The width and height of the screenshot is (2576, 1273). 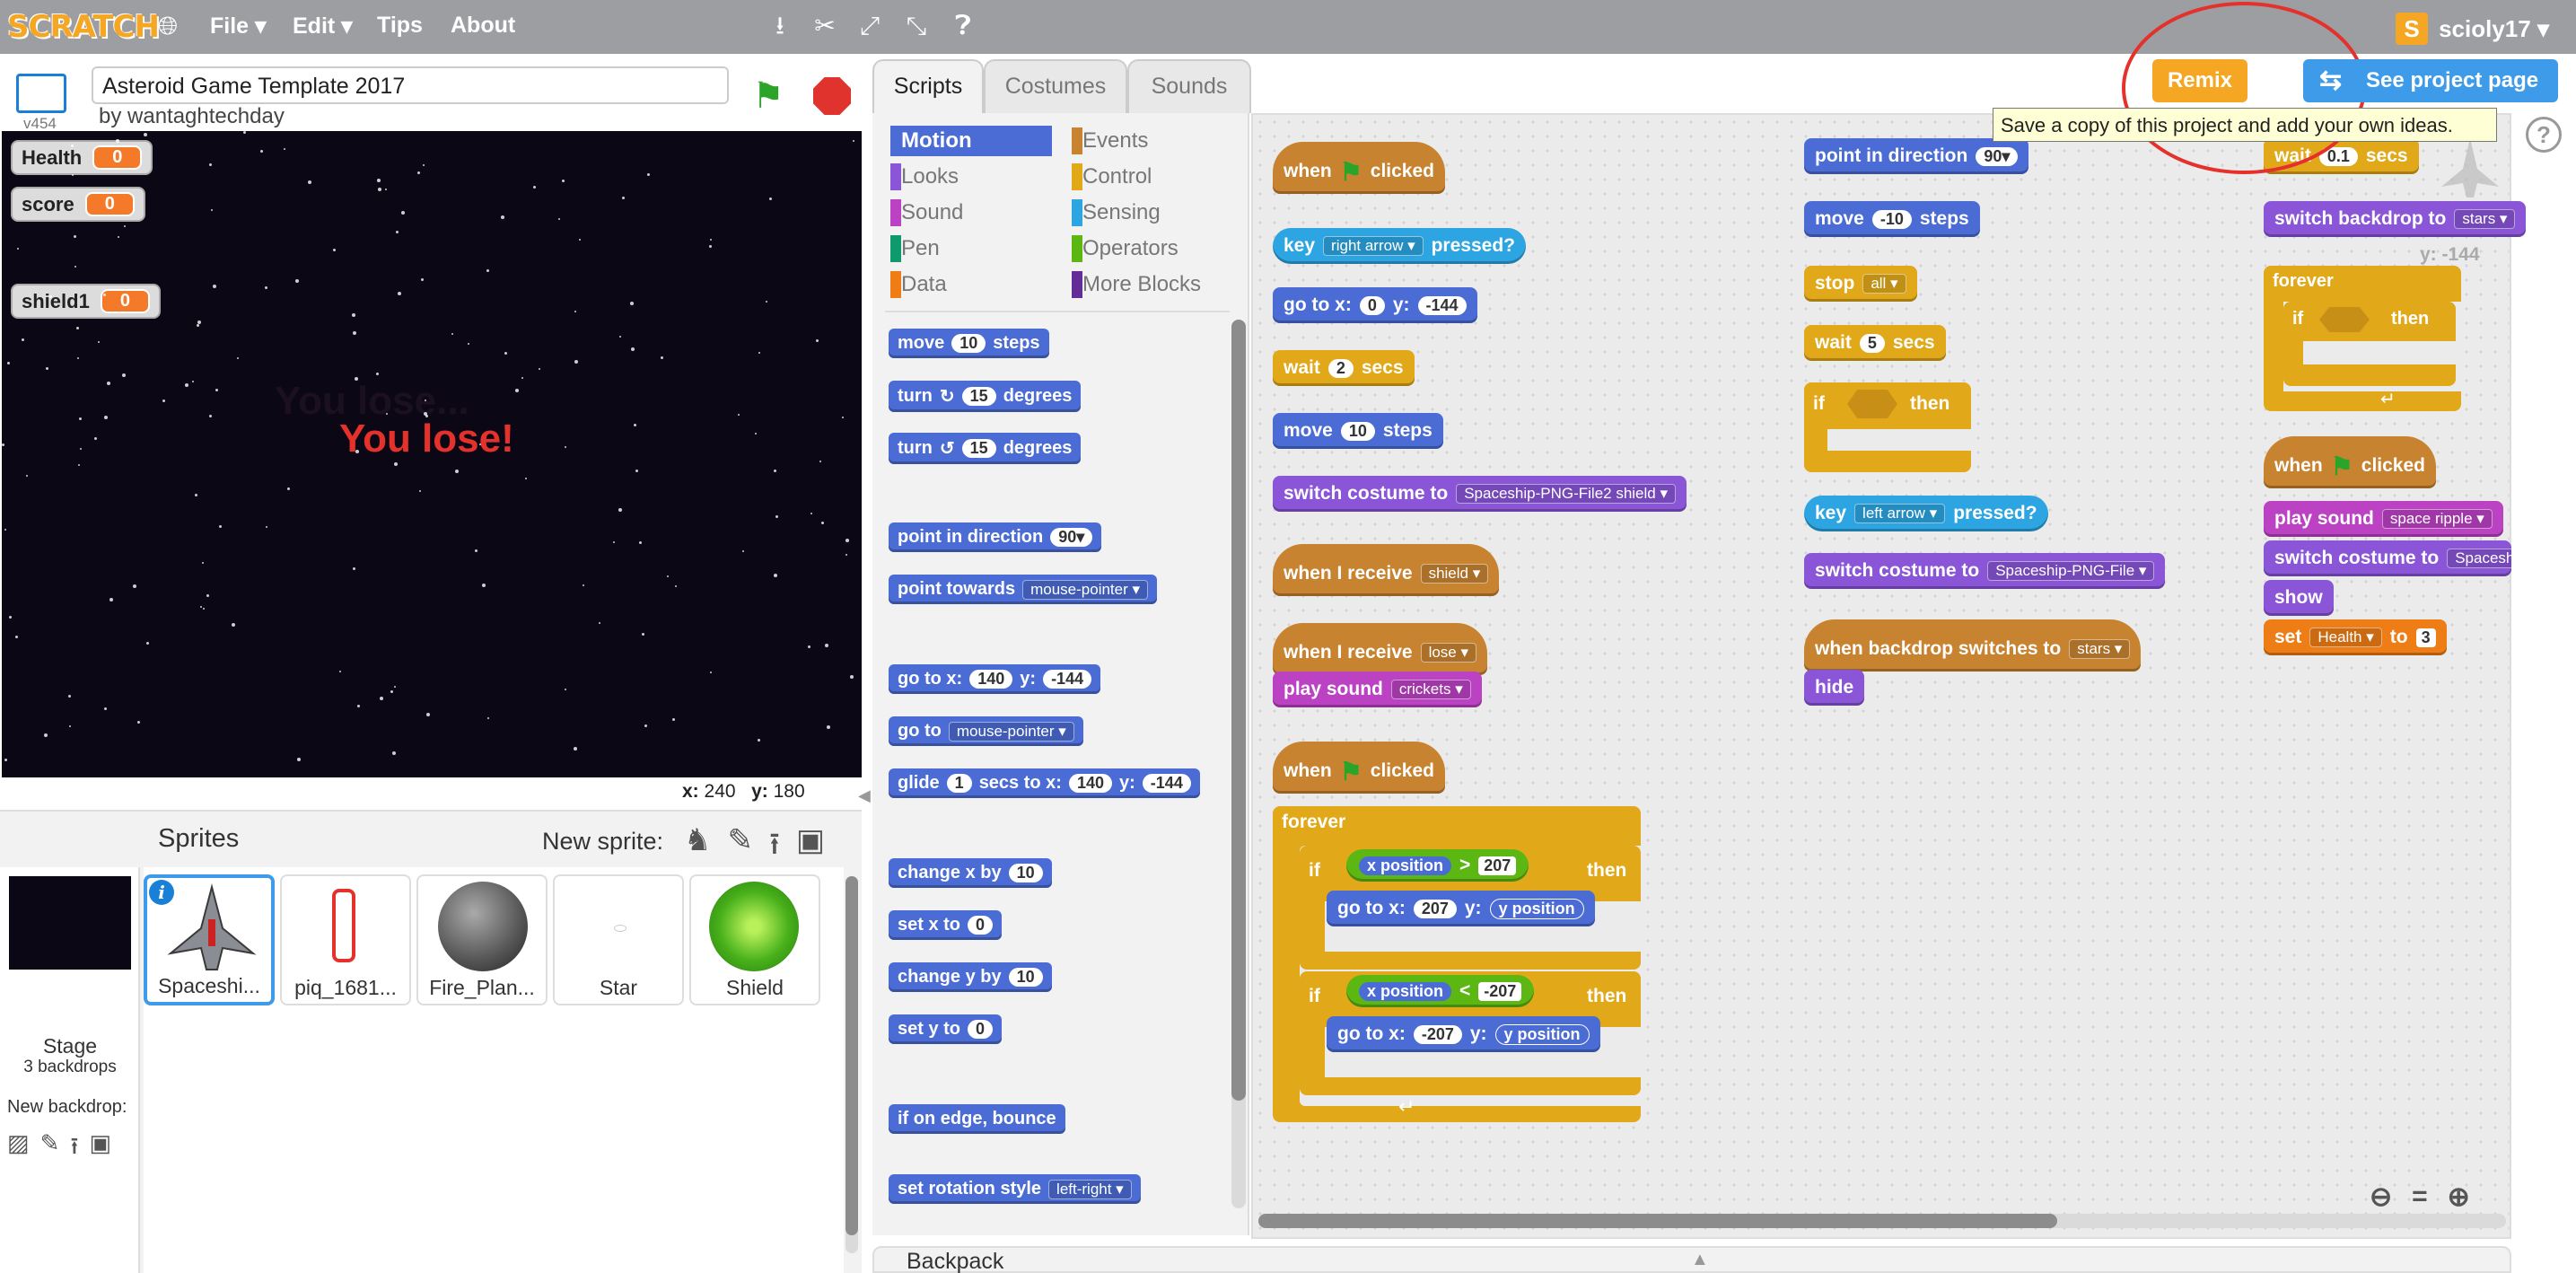 What do you see at coordinates (2544, 135) in the screenshot?
I see `help-question-icon: ?` at bounding box center [2544, 135].